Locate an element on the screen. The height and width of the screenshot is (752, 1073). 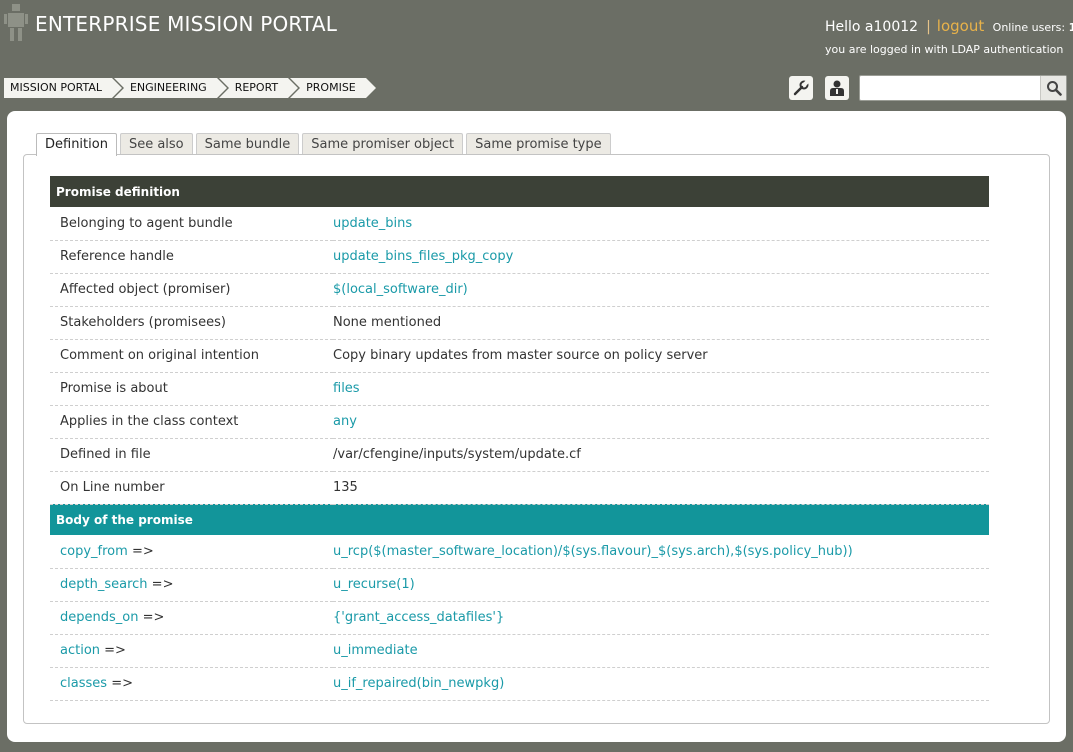
user-status-line: Hello a10012 | logout Online users: 1 is located at coordinates (949, 26).